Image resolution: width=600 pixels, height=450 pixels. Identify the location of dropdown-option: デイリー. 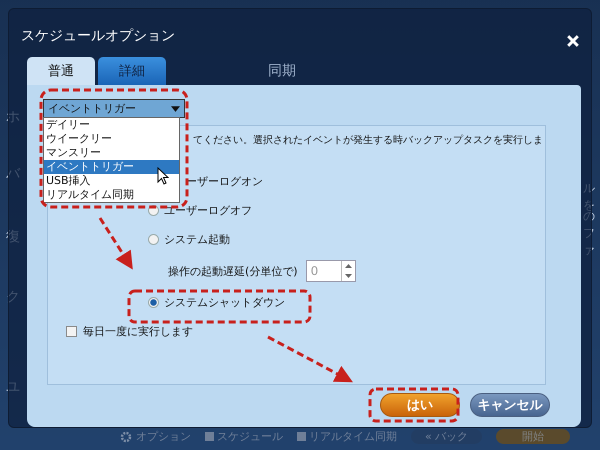
(111, 125).